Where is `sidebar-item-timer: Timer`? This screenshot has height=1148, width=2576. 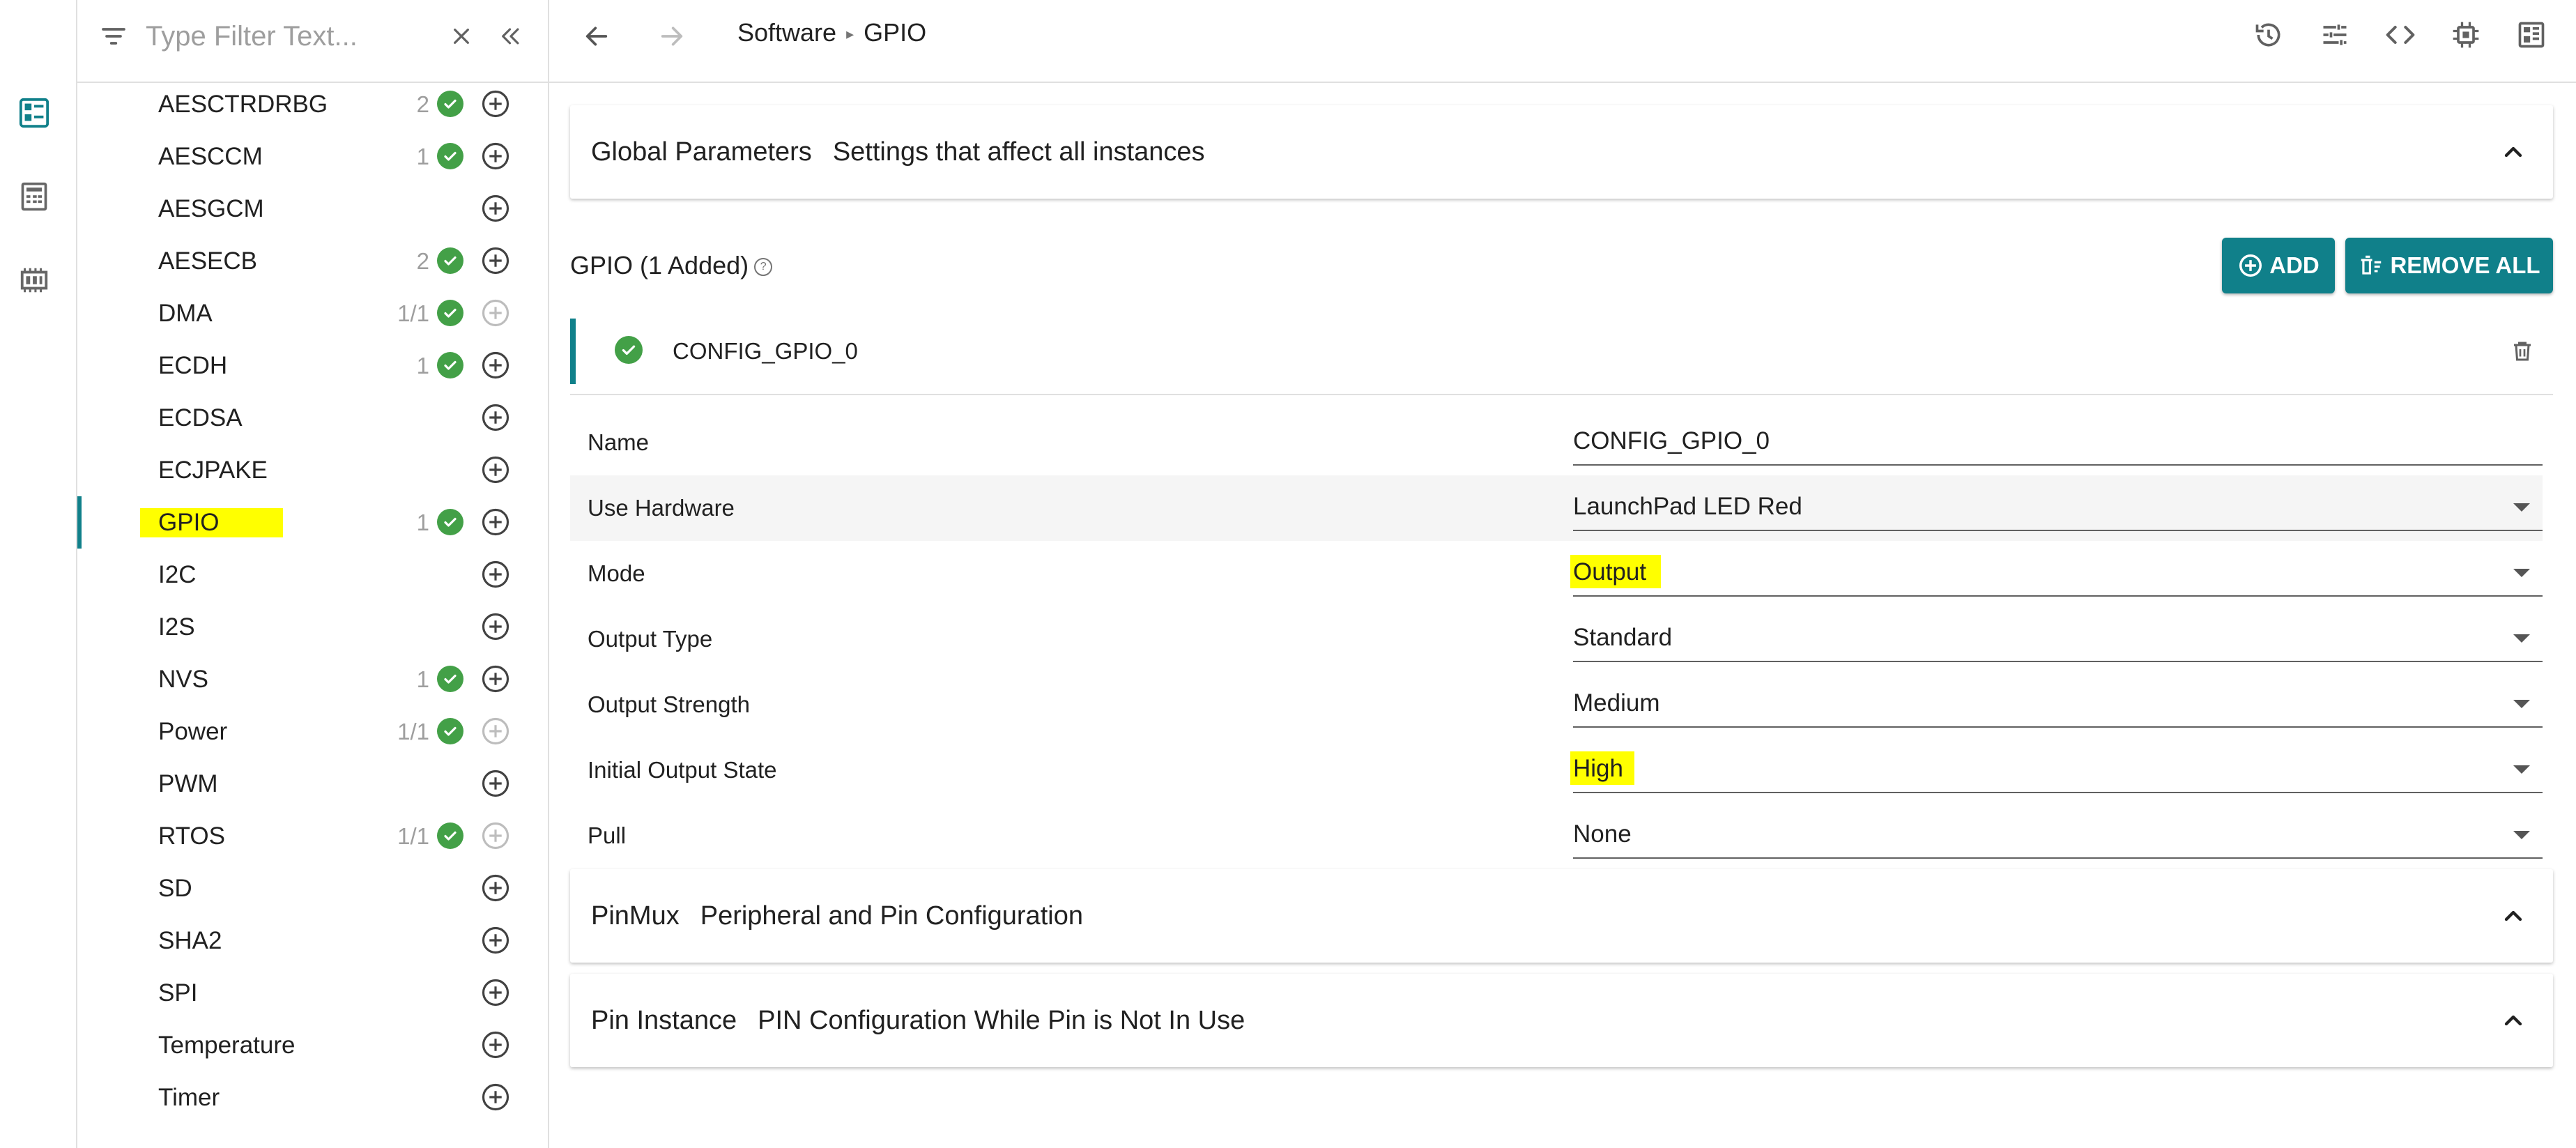 sidebar-item-timer: Timer is located at coordinates (300, 1097).